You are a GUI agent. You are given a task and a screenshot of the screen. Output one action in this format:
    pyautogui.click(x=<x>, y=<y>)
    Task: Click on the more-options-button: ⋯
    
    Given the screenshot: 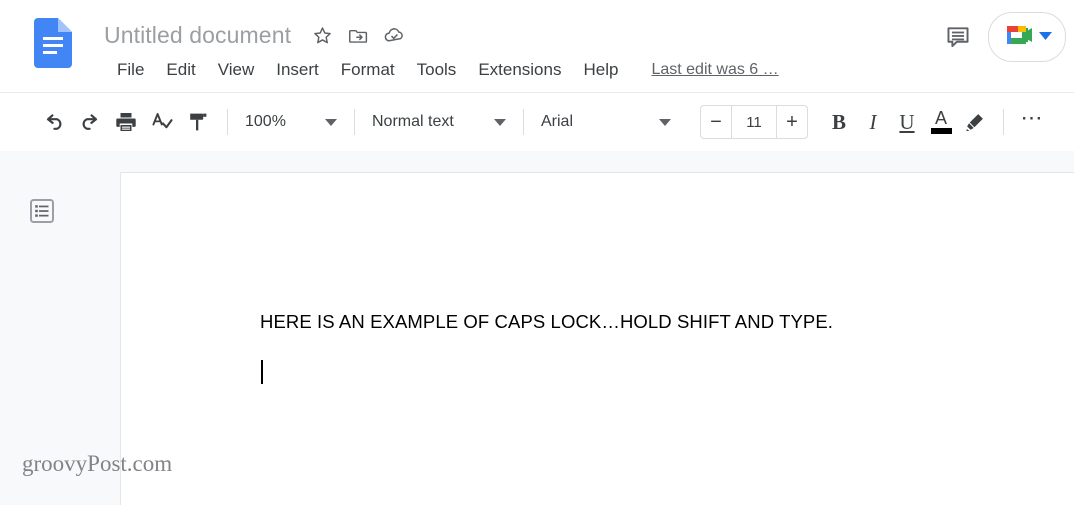 What is the action you would take?
    pyautogui.click(x=1032, y=122)
    